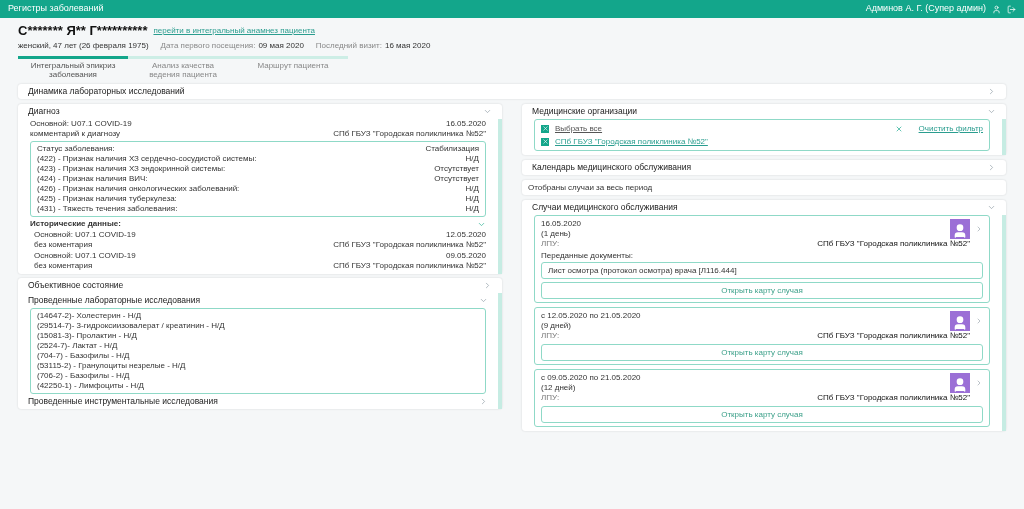 The width and height of the screenshot is (1024, 509). I want to click on section-header: Диагноз, so click(260, 111).